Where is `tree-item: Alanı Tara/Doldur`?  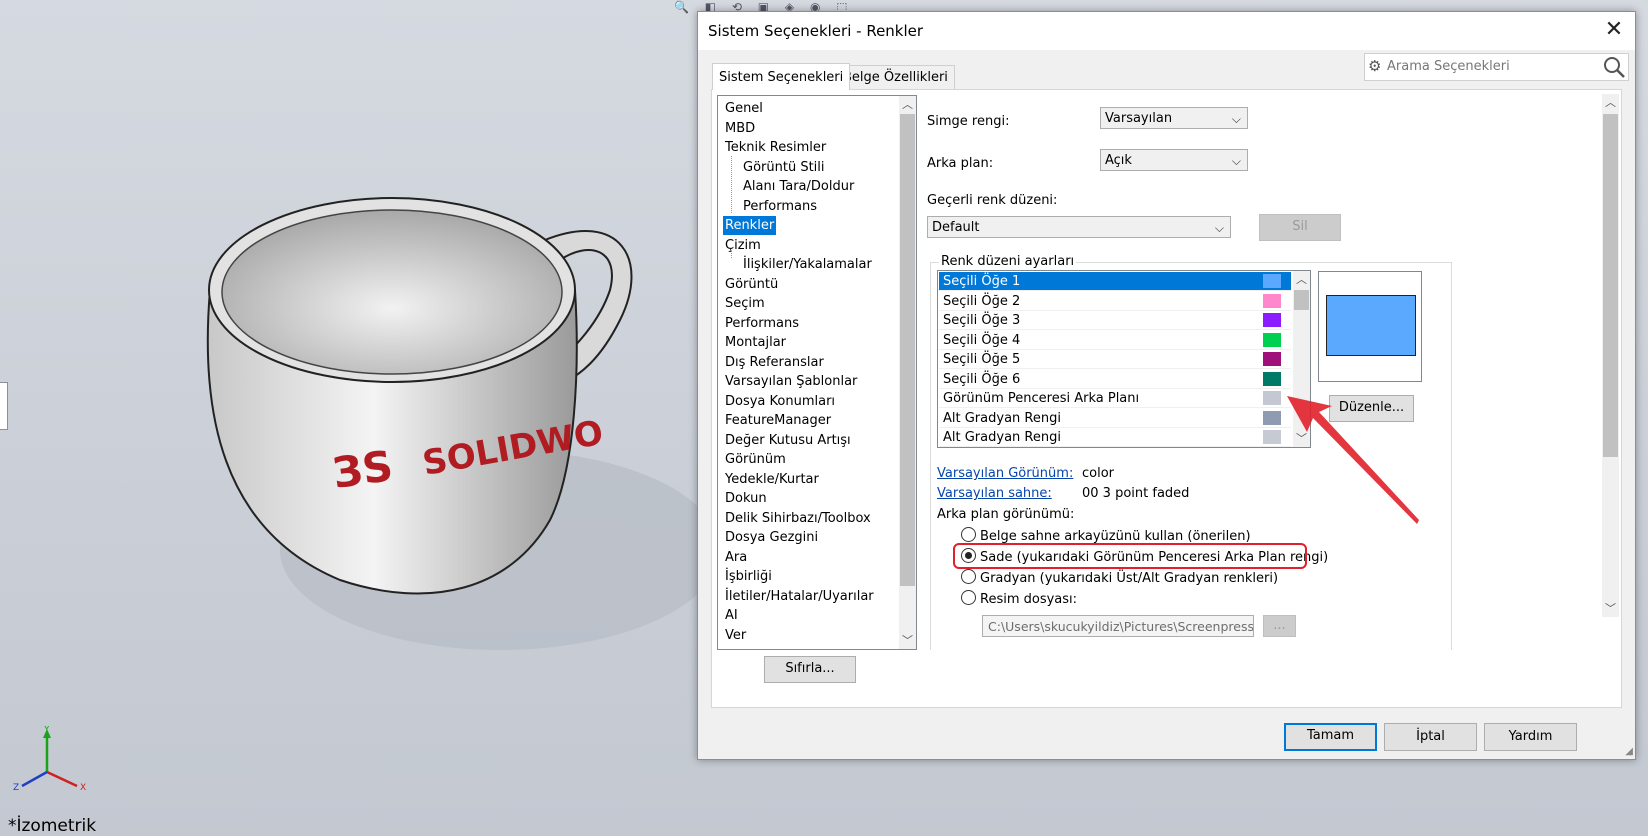
tree-item: Alanı Tara/Doldur is located at coordinates (798, 186).